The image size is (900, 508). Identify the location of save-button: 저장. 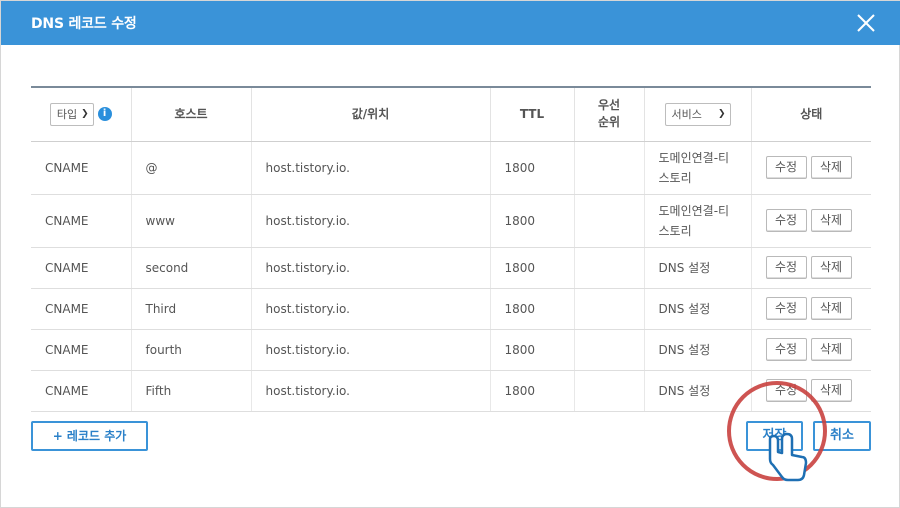
(774, 436).